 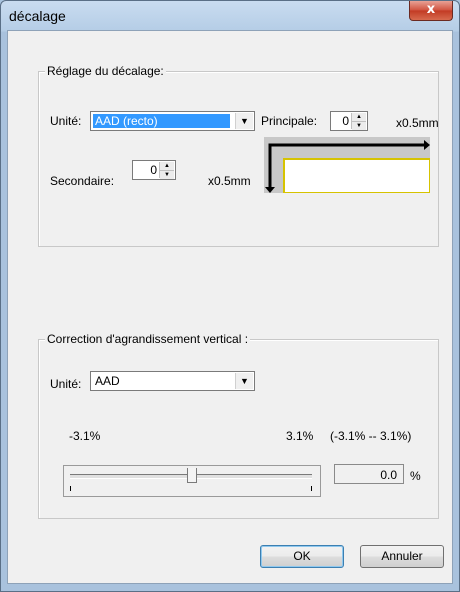 I want to click on main-offset-spin-buttons: ▲ ▼, so click(x=358, y=121).